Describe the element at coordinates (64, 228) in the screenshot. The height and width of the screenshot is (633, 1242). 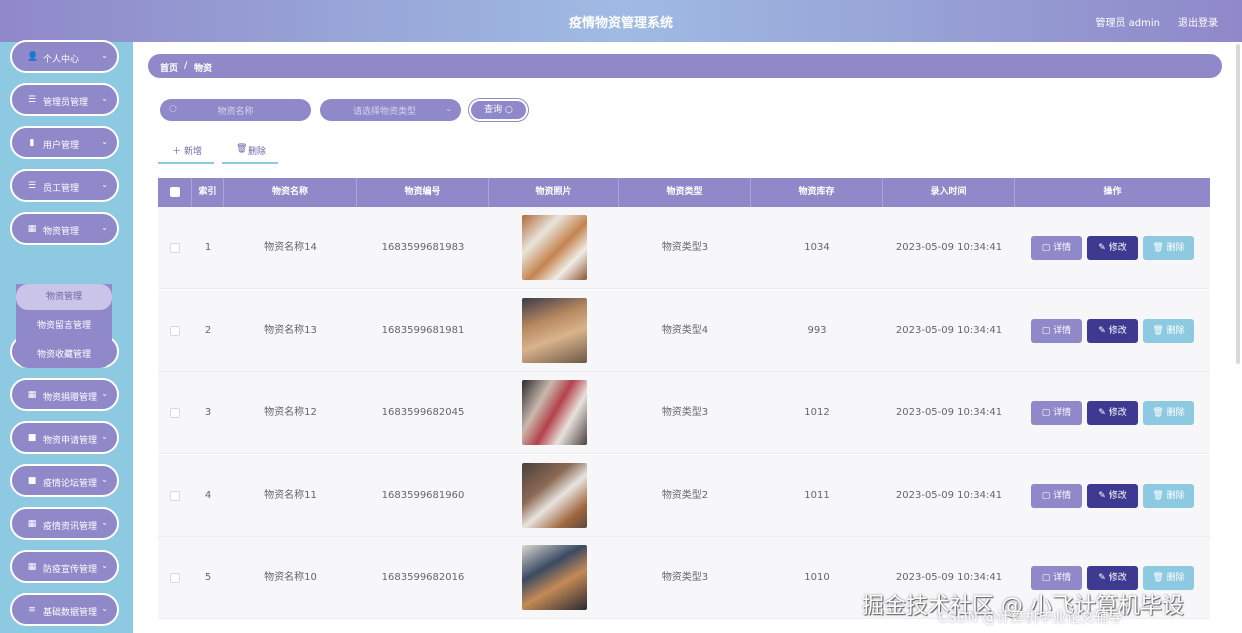
I see `sidebar-item-4: ▦ 物资管理 ⌄` at that location.